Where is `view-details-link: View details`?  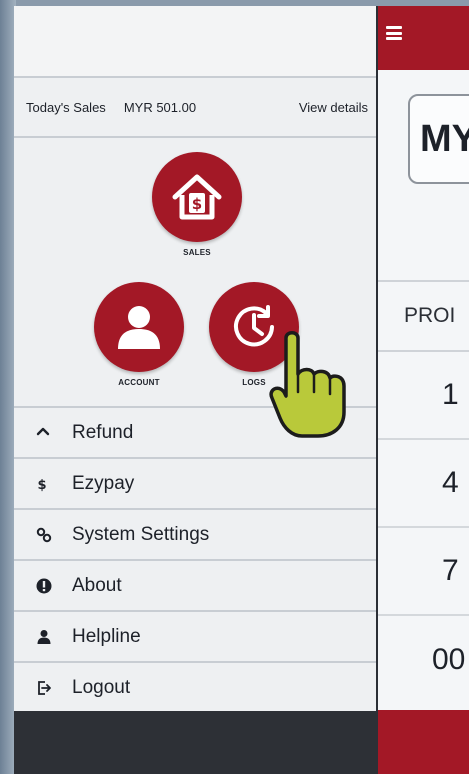
view-details-link: View details is located at coordinates (333, 107).